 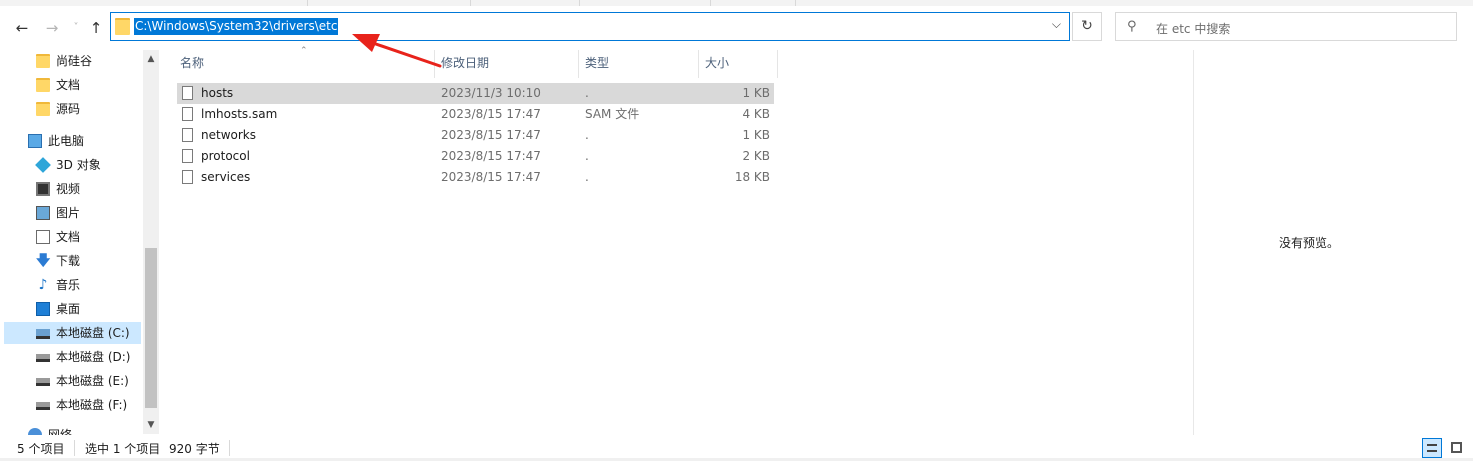 I want to click on sidebar-item-label: 此电脑, so click(x=66, y=141).